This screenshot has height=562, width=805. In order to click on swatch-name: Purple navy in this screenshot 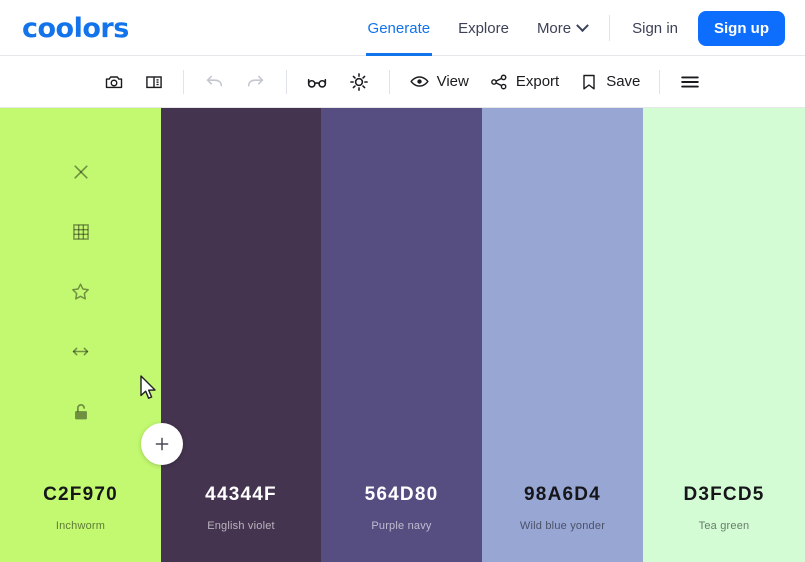, I will do `click(401, 526)`.